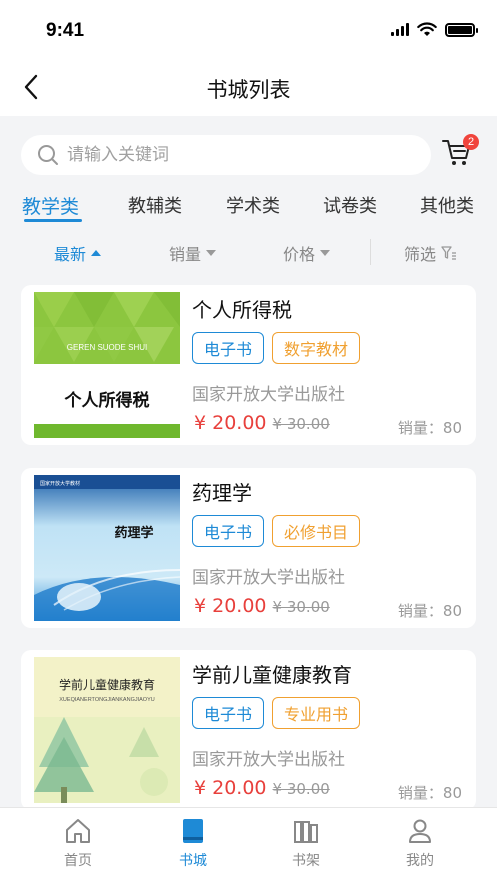  I want to click on divider, so click(370, 252).